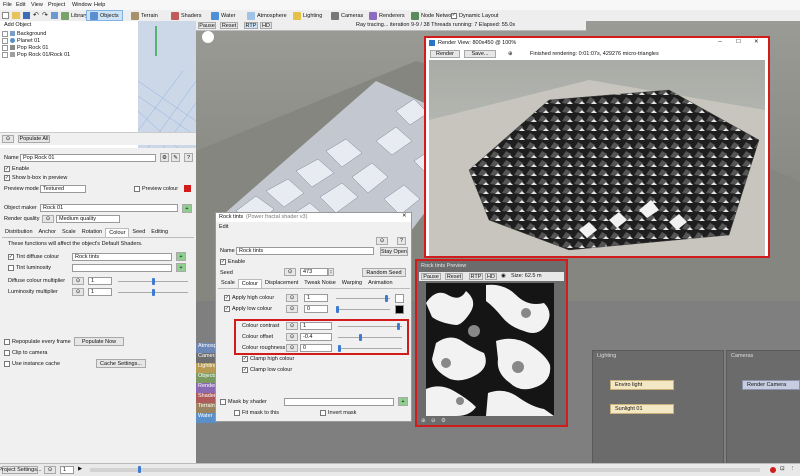  I want to click on object-maker-link-button: +, so click(187, 208).